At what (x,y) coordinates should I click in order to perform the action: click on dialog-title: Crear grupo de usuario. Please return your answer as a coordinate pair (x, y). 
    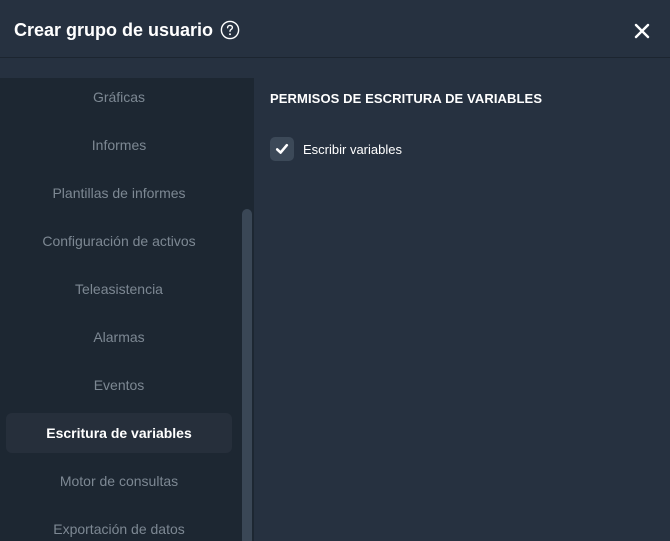
    Looking at the image, I should click on (114, 30).